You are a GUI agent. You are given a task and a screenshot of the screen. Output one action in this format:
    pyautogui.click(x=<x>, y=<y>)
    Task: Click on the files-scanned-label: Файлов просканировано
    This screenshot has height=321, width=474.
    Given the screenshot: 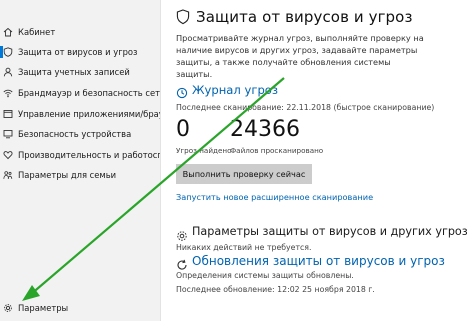 What is the action you would take?
    pyautogui.click(x=277, y=150)
    